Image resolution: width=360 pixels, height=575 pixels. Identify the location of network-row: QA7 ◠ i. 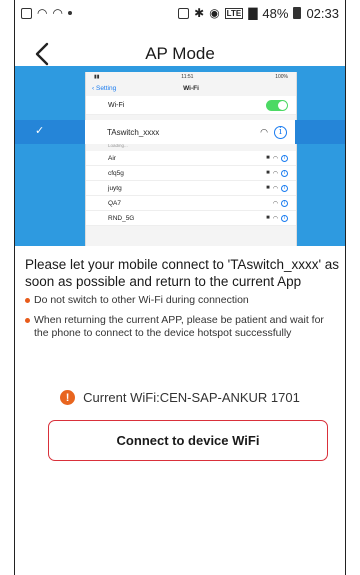
(191, 203).